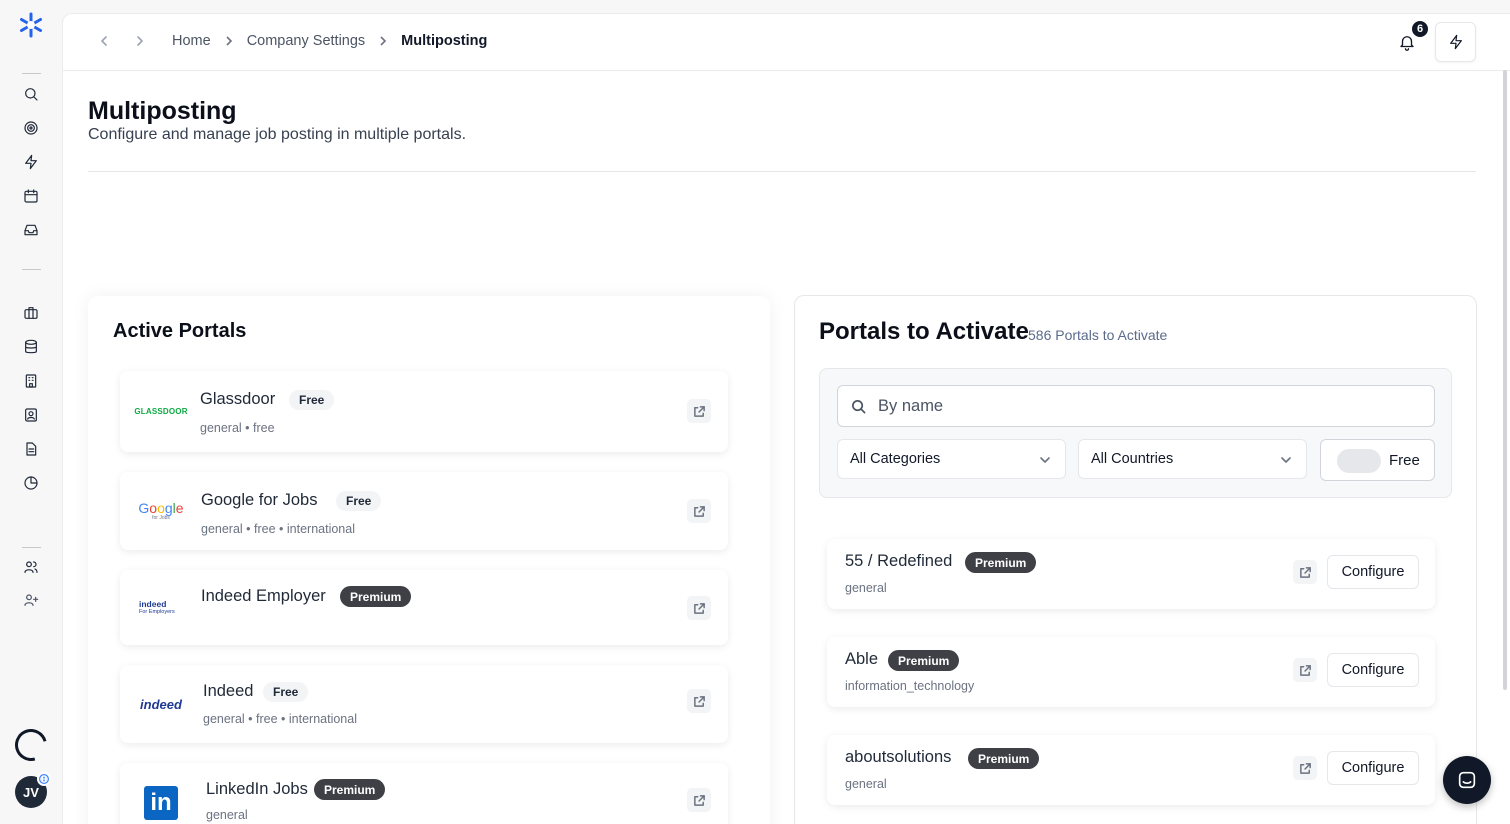  Describe the element at coordinates (1131, 574) in the screenshot. I see `portal-card-55-redefined: 55 / Redefined Premium general Configure` at that location.